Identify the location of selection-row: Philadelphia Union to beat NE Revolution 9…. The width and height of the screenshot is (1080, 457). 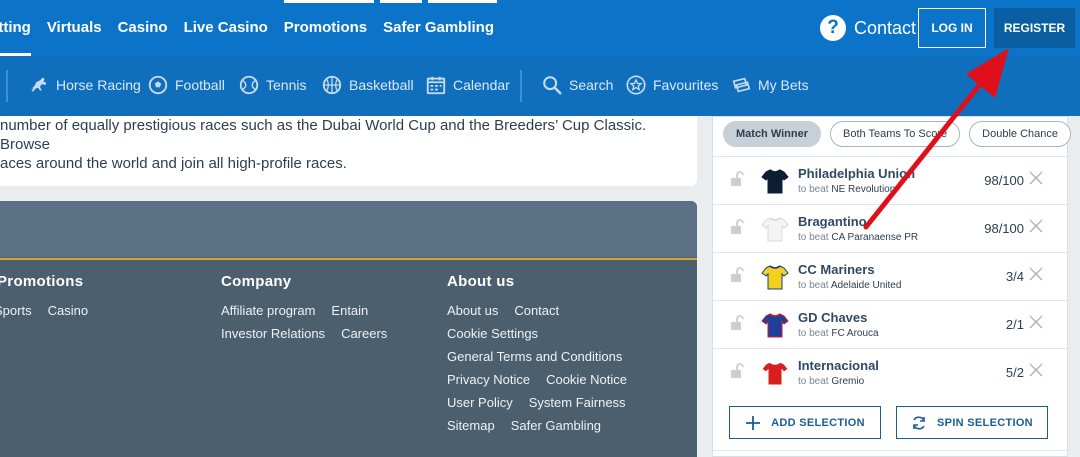
(891, 180).